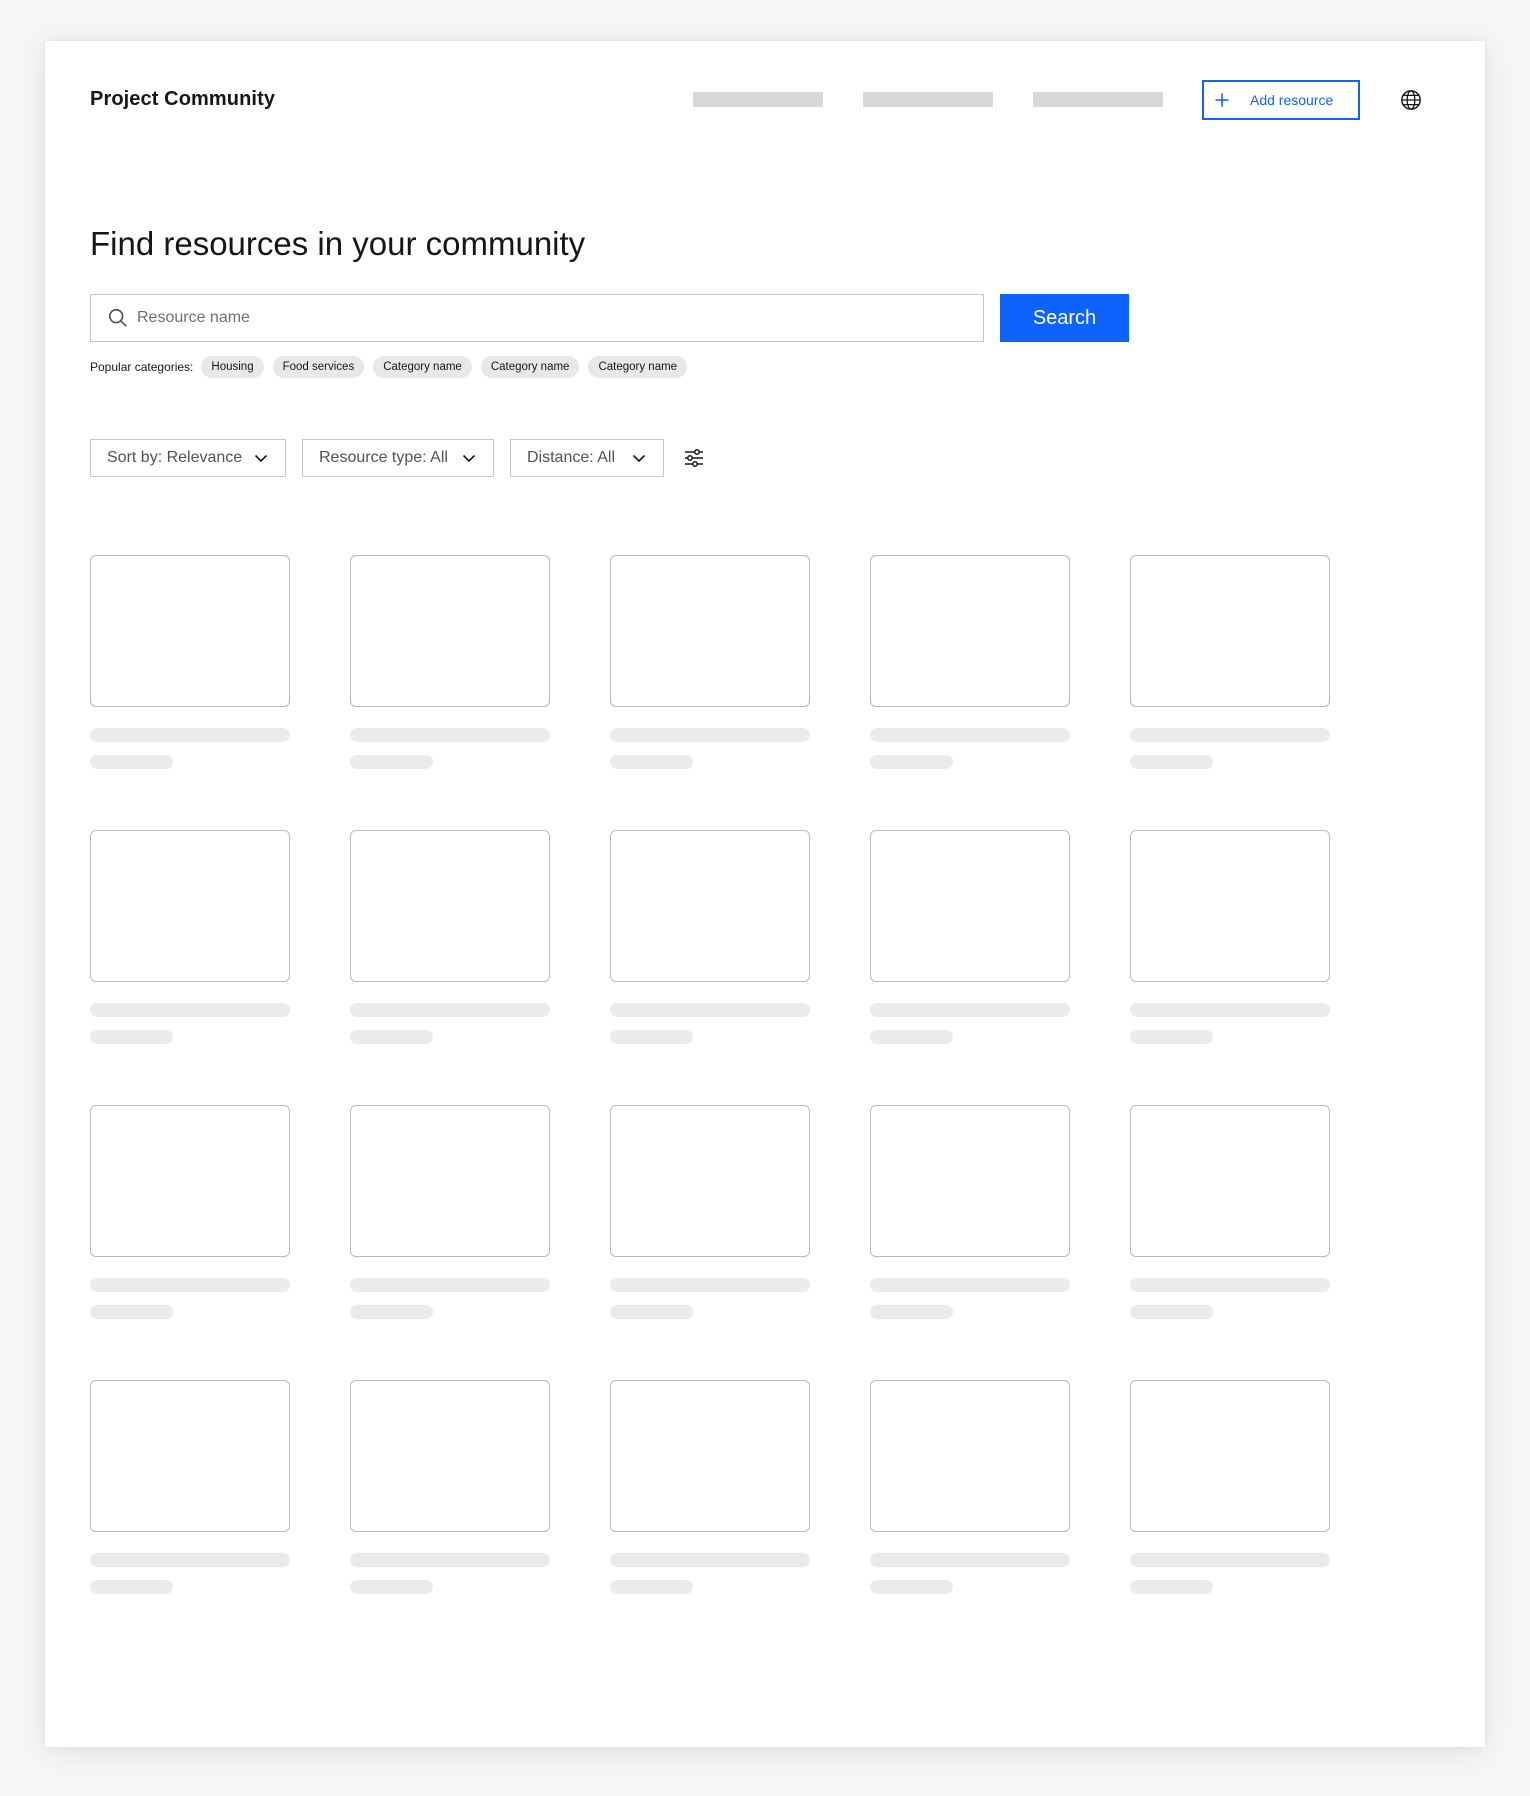 The width and height of the screenshot is (1530, 1796). I want to click on plus-icon, so click(1222, 100).